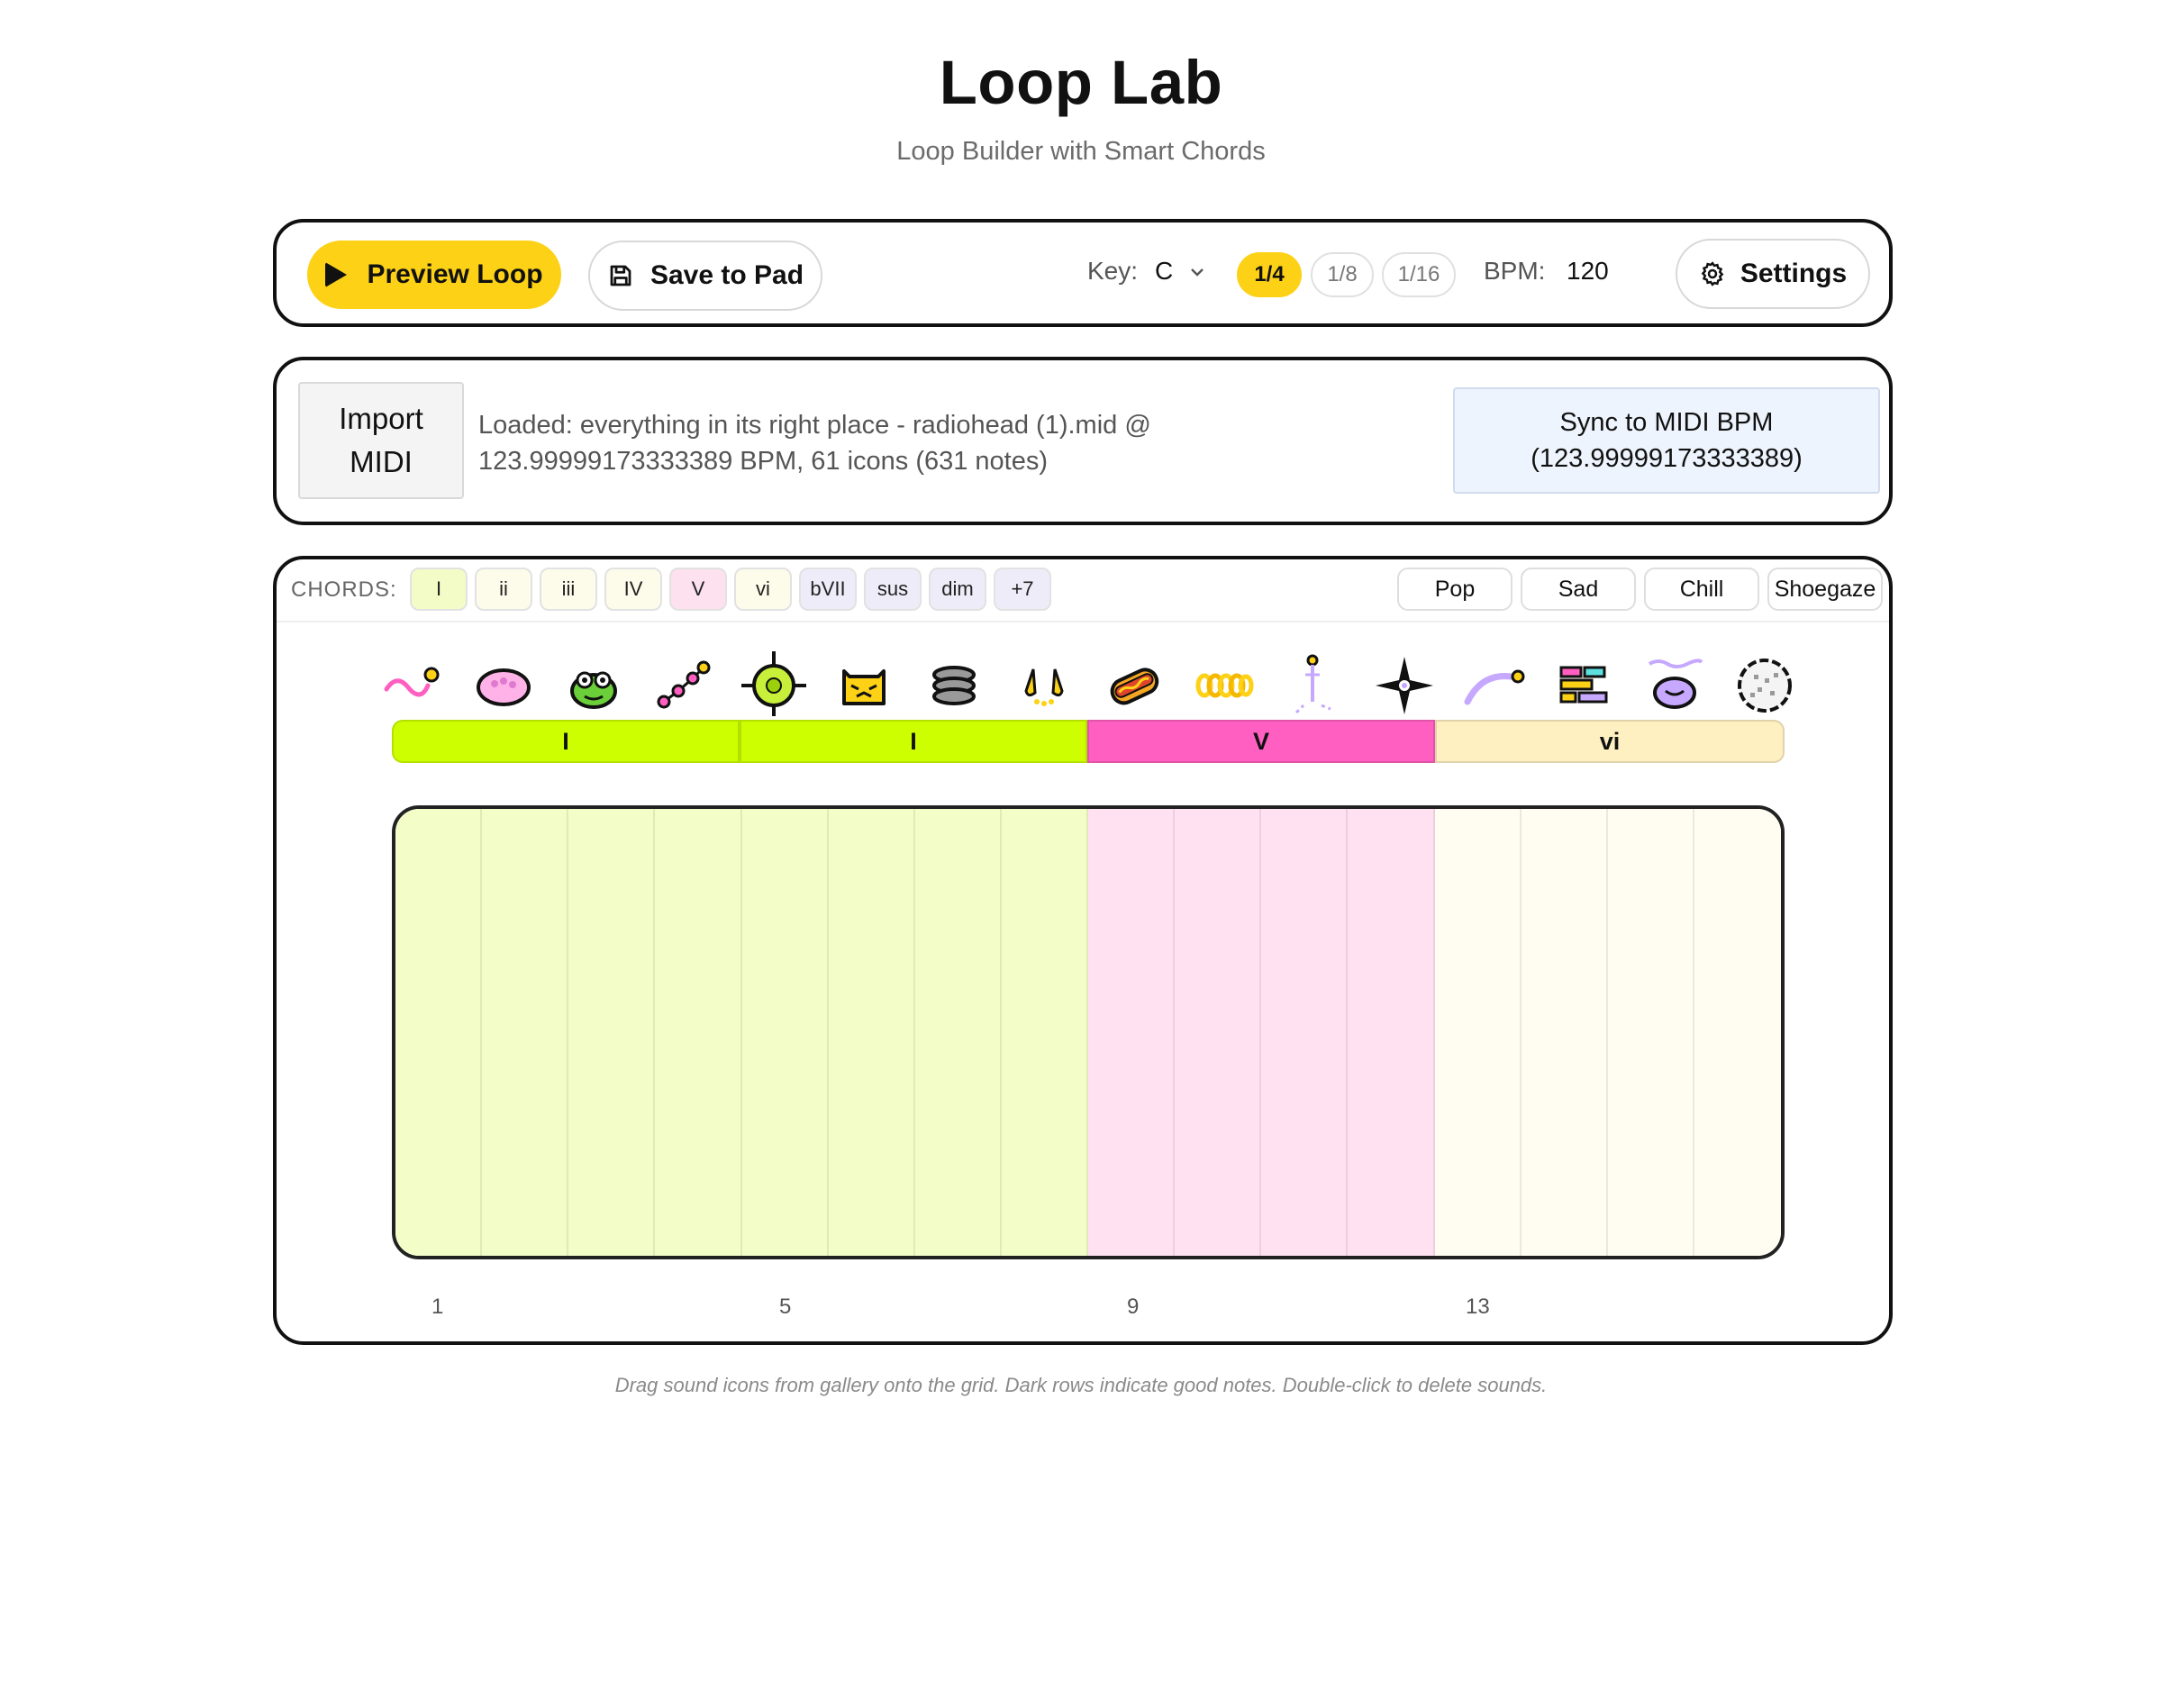 This screenshot has width=2162, height=1708. I want to click on drops-icon, so click(1044, 684).